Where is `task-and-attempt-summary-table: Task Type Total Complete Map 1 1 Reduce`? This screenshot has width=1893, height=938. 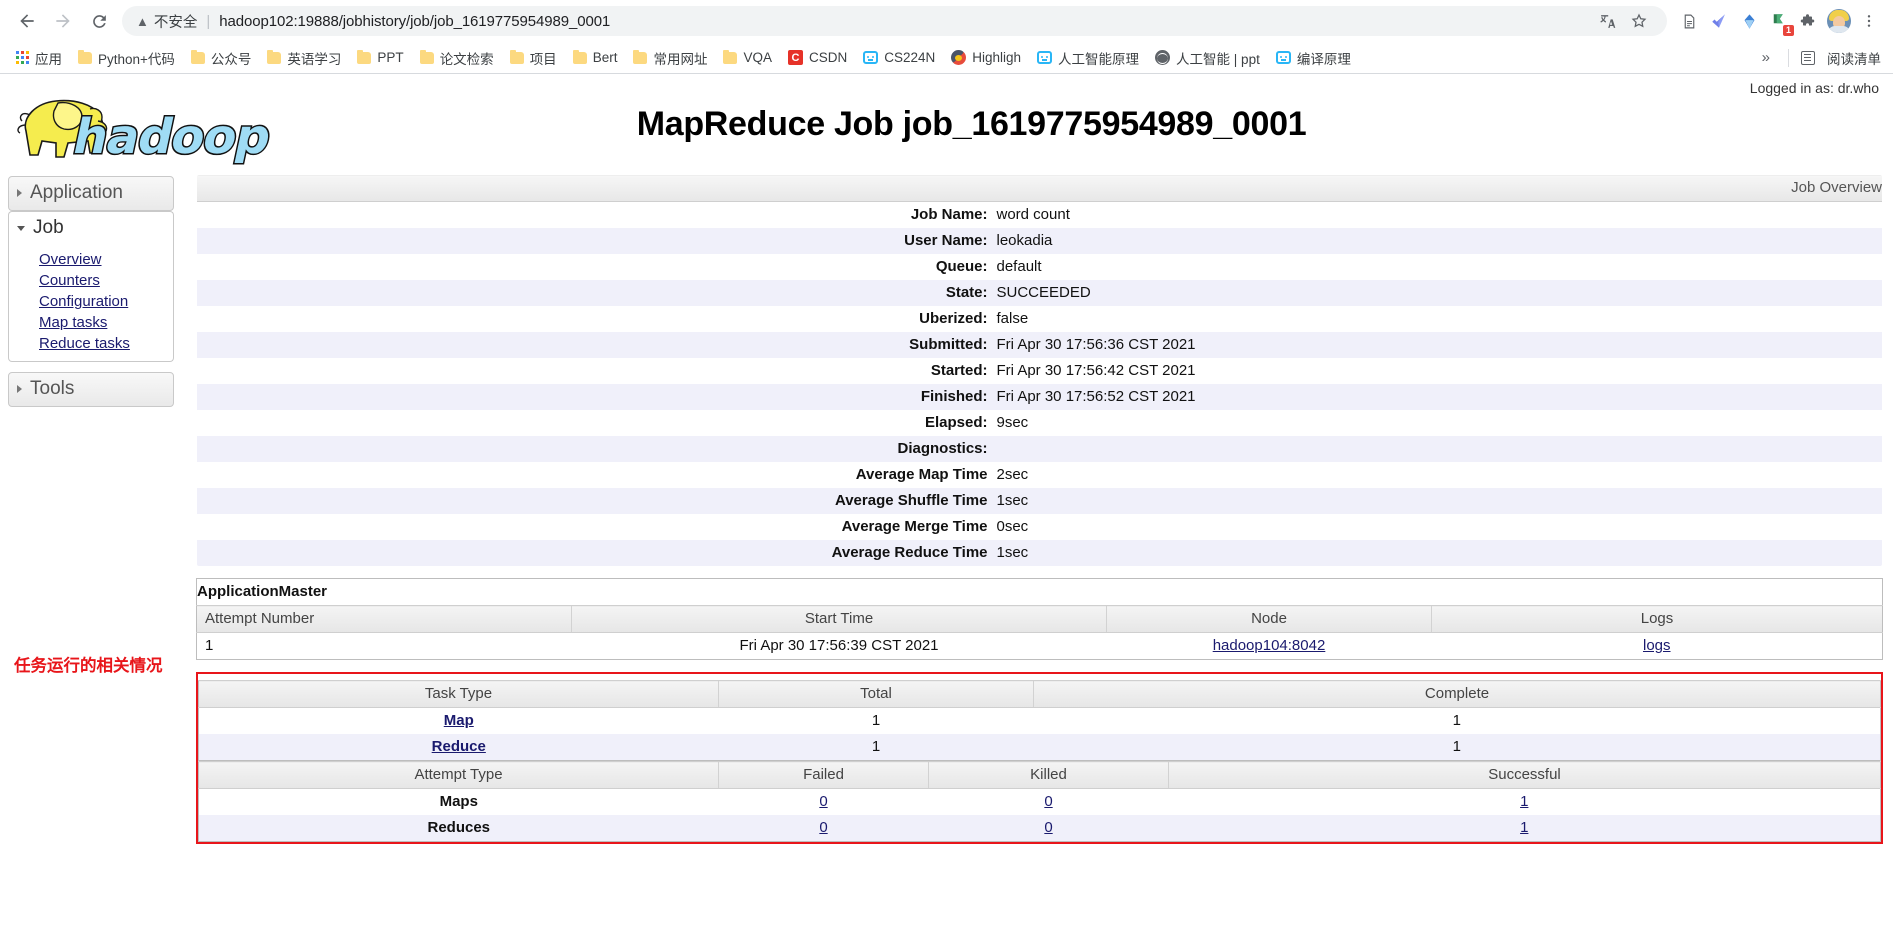 task-and-attempt-summary-table: Task Type Total Complete Map 1 1 Reduce is located at coordinates (1039, 720).